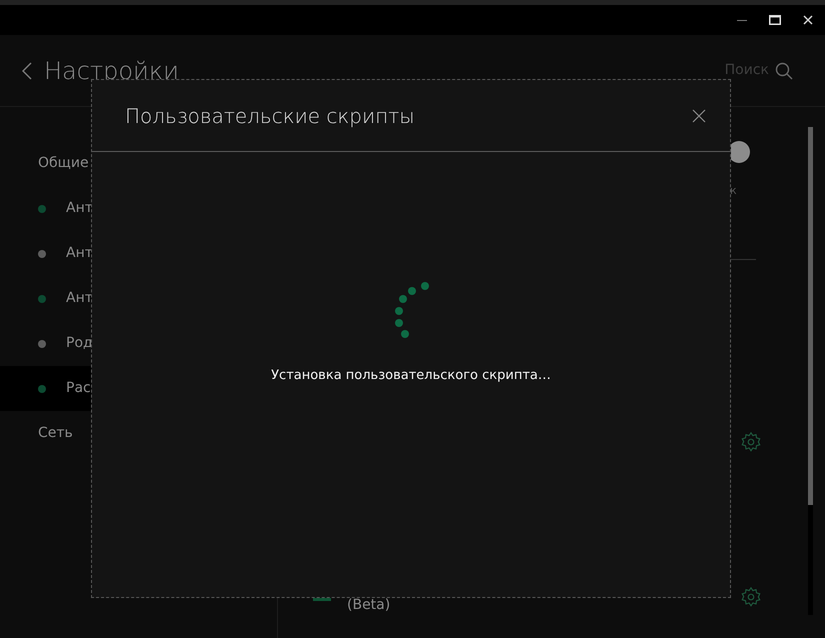  What do you see at coordinates (138, 343) in the screenshot?
I see `sidebar-item: Род` at bounding box center [138, 343].